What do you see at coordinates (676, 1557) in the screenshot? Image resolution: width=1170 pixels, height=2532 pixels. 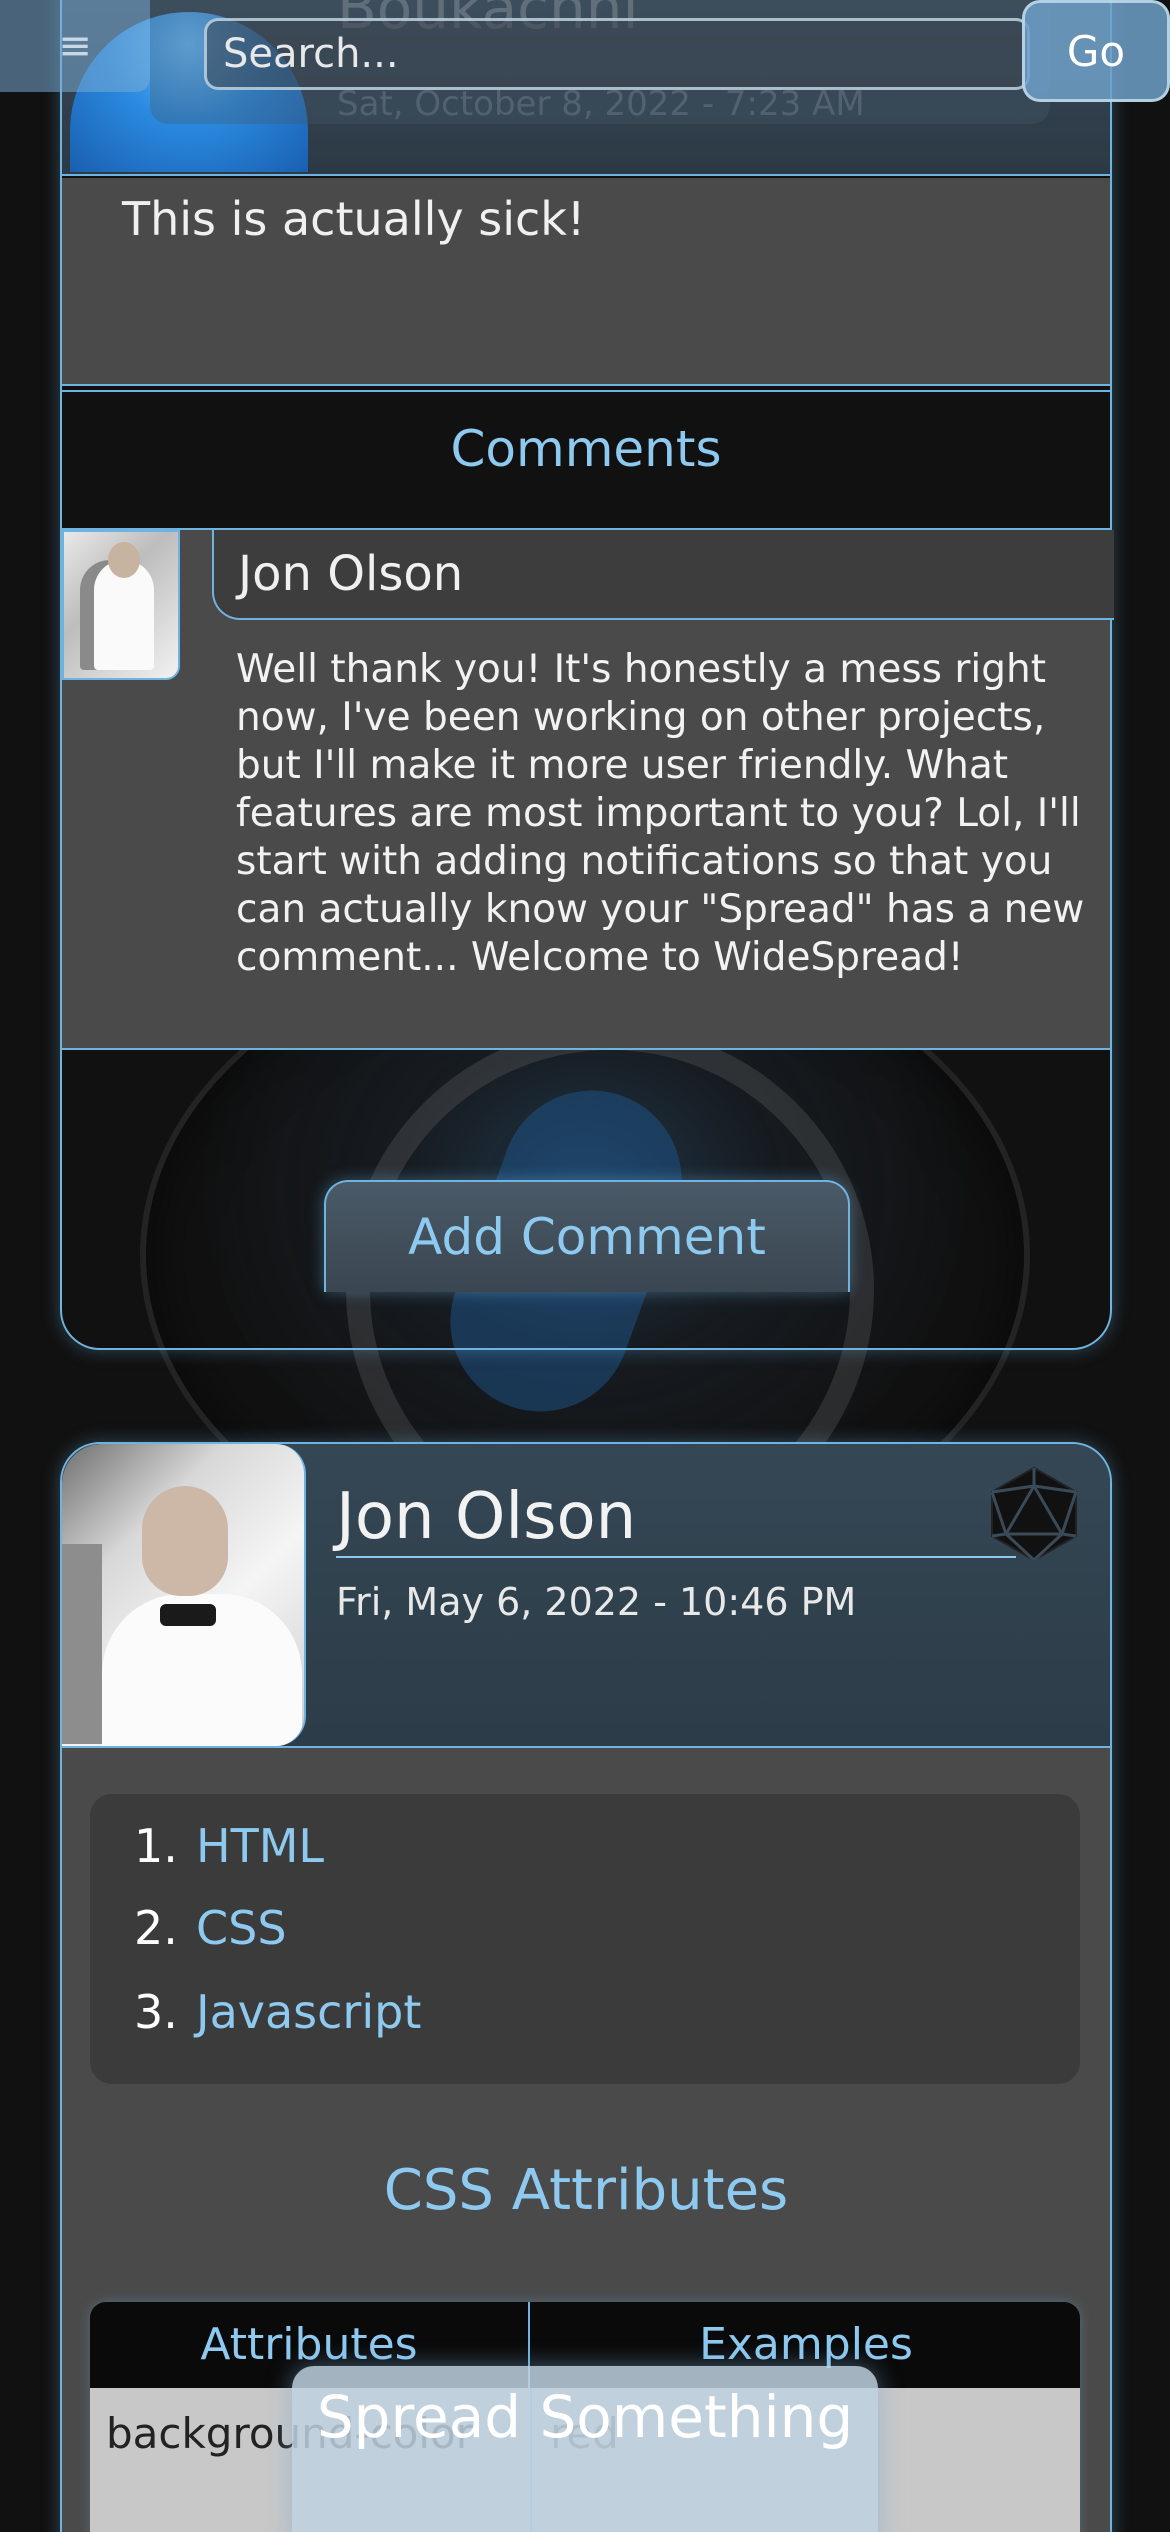 I see `divider` at bounding box center [676, 1557].